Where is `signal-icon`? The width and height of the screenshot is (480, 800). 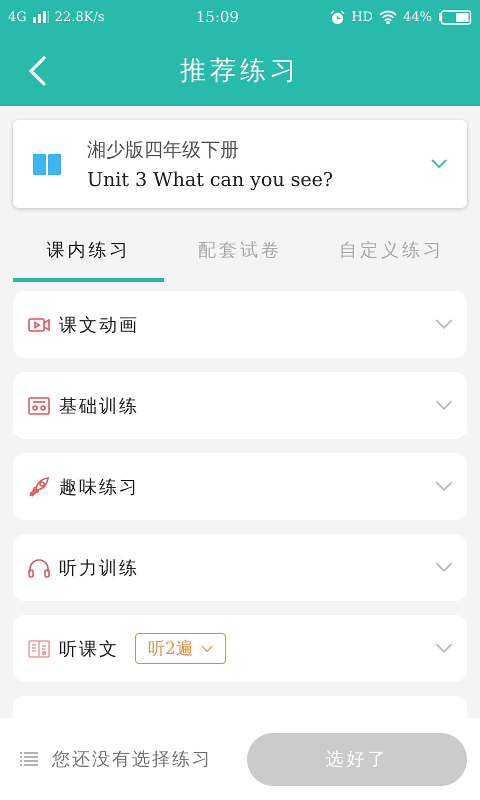
signal-icon is located at coordinates (40, 17).